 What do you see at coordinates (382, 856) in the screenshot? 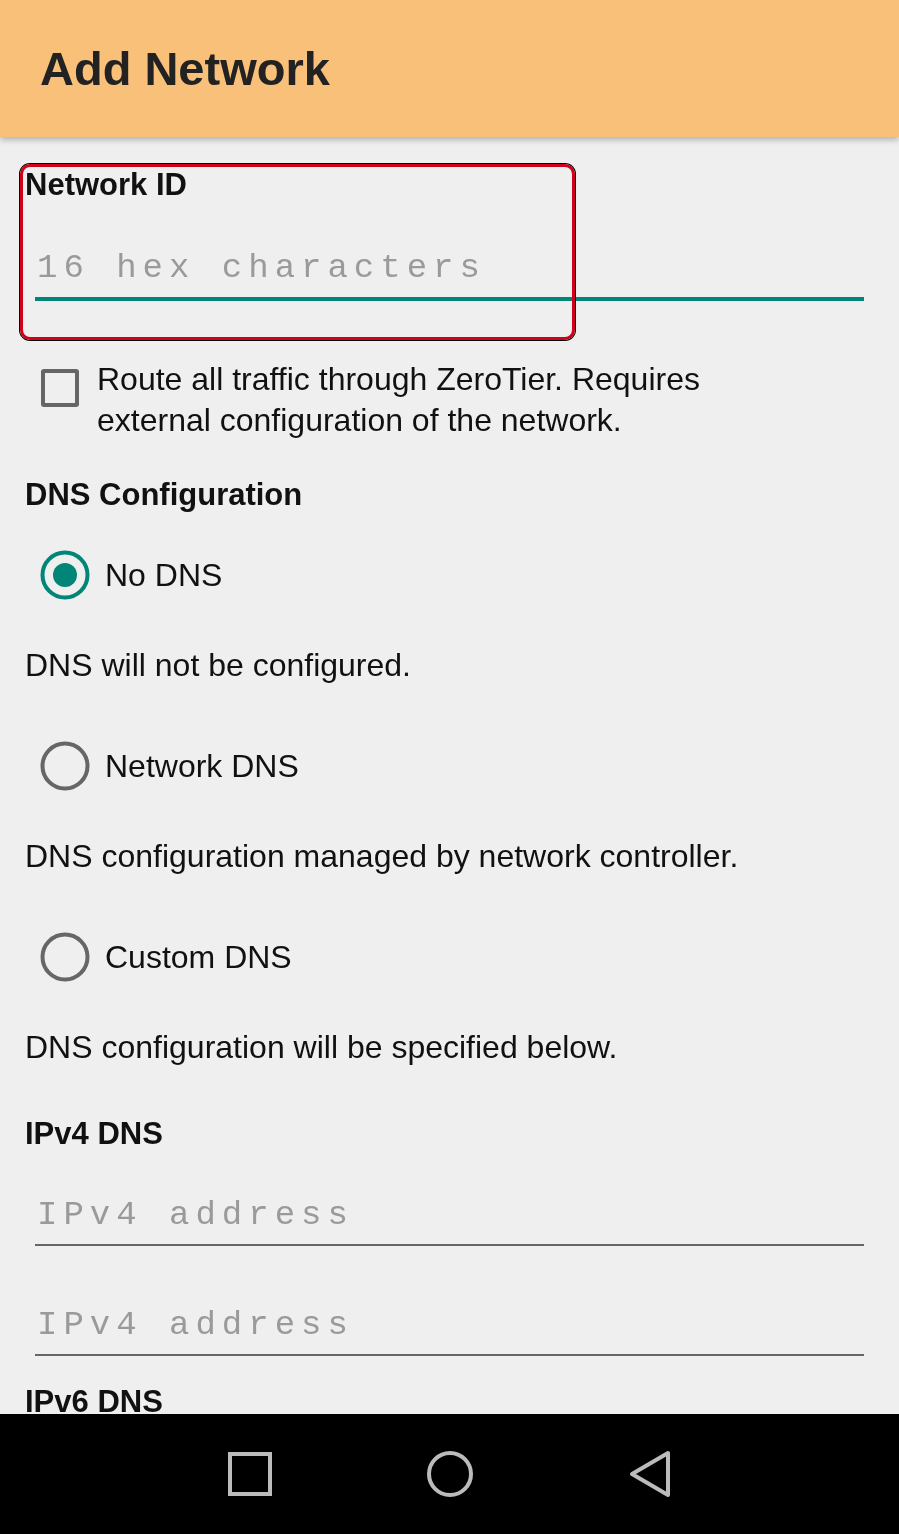
I see `option-description: DNS configuration managed by network controller.` at bounding box center [382, 856].